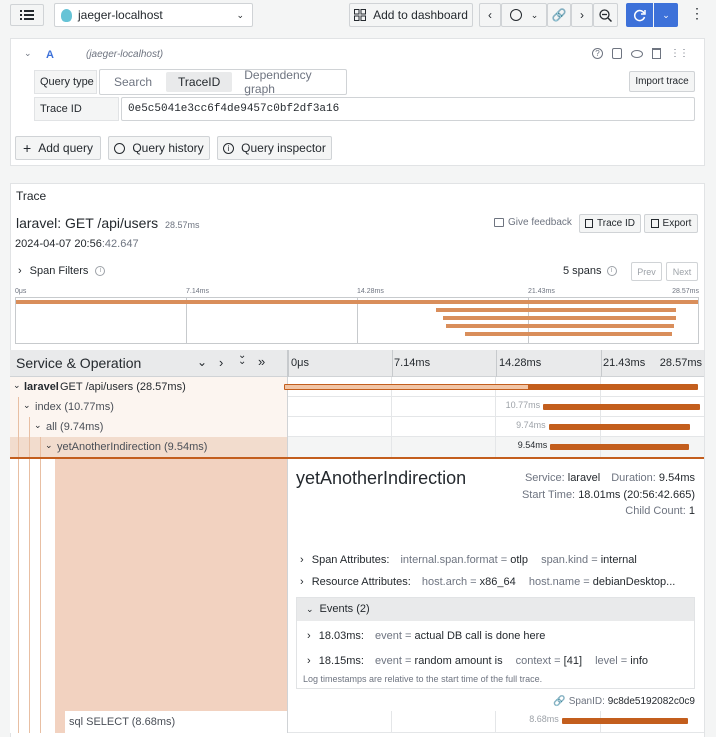 This screenshot has width=716, height=737. What do you see at coordinates (589, 223) in the screenshot?
I see `copy-icon` at bounding box center [589, 223].